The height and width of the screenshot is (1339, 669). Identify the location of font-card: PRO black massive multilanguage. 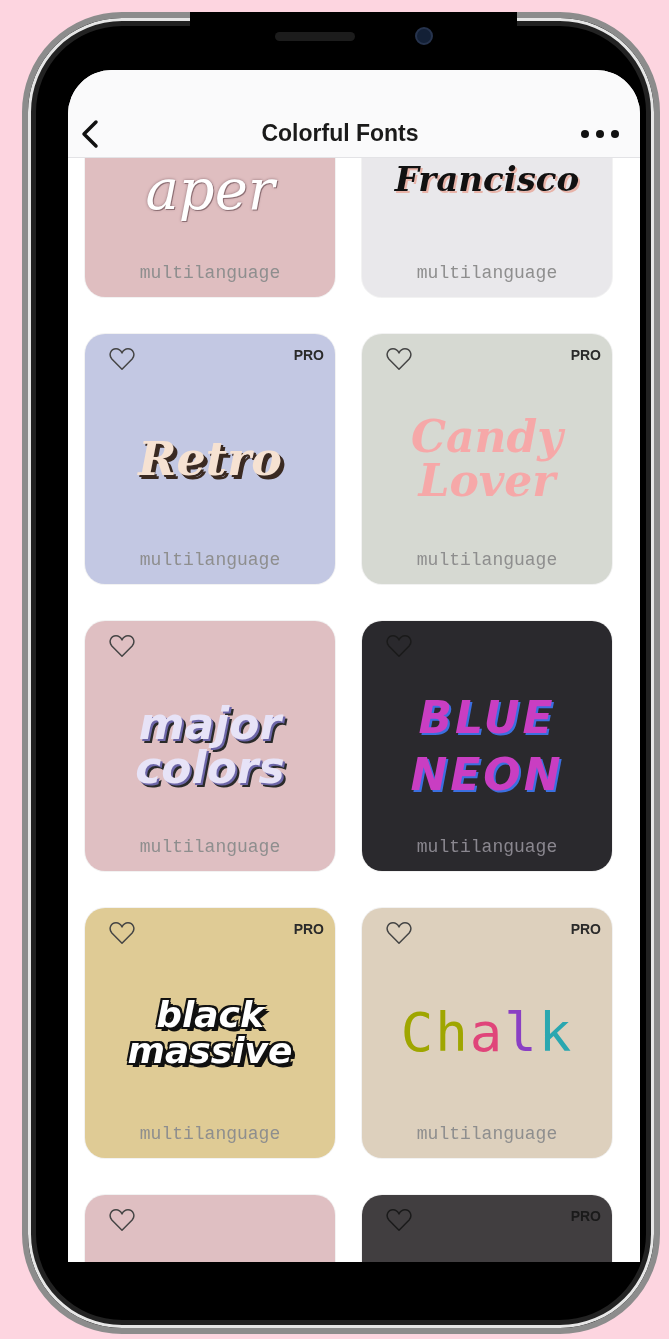
(210, 1033).